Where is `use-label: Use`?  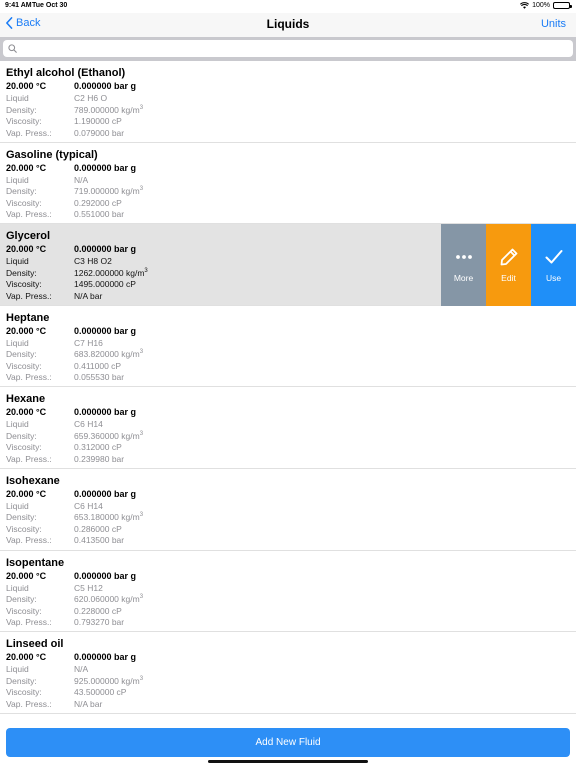 use-label: Use is located at coordinates (553, 277).